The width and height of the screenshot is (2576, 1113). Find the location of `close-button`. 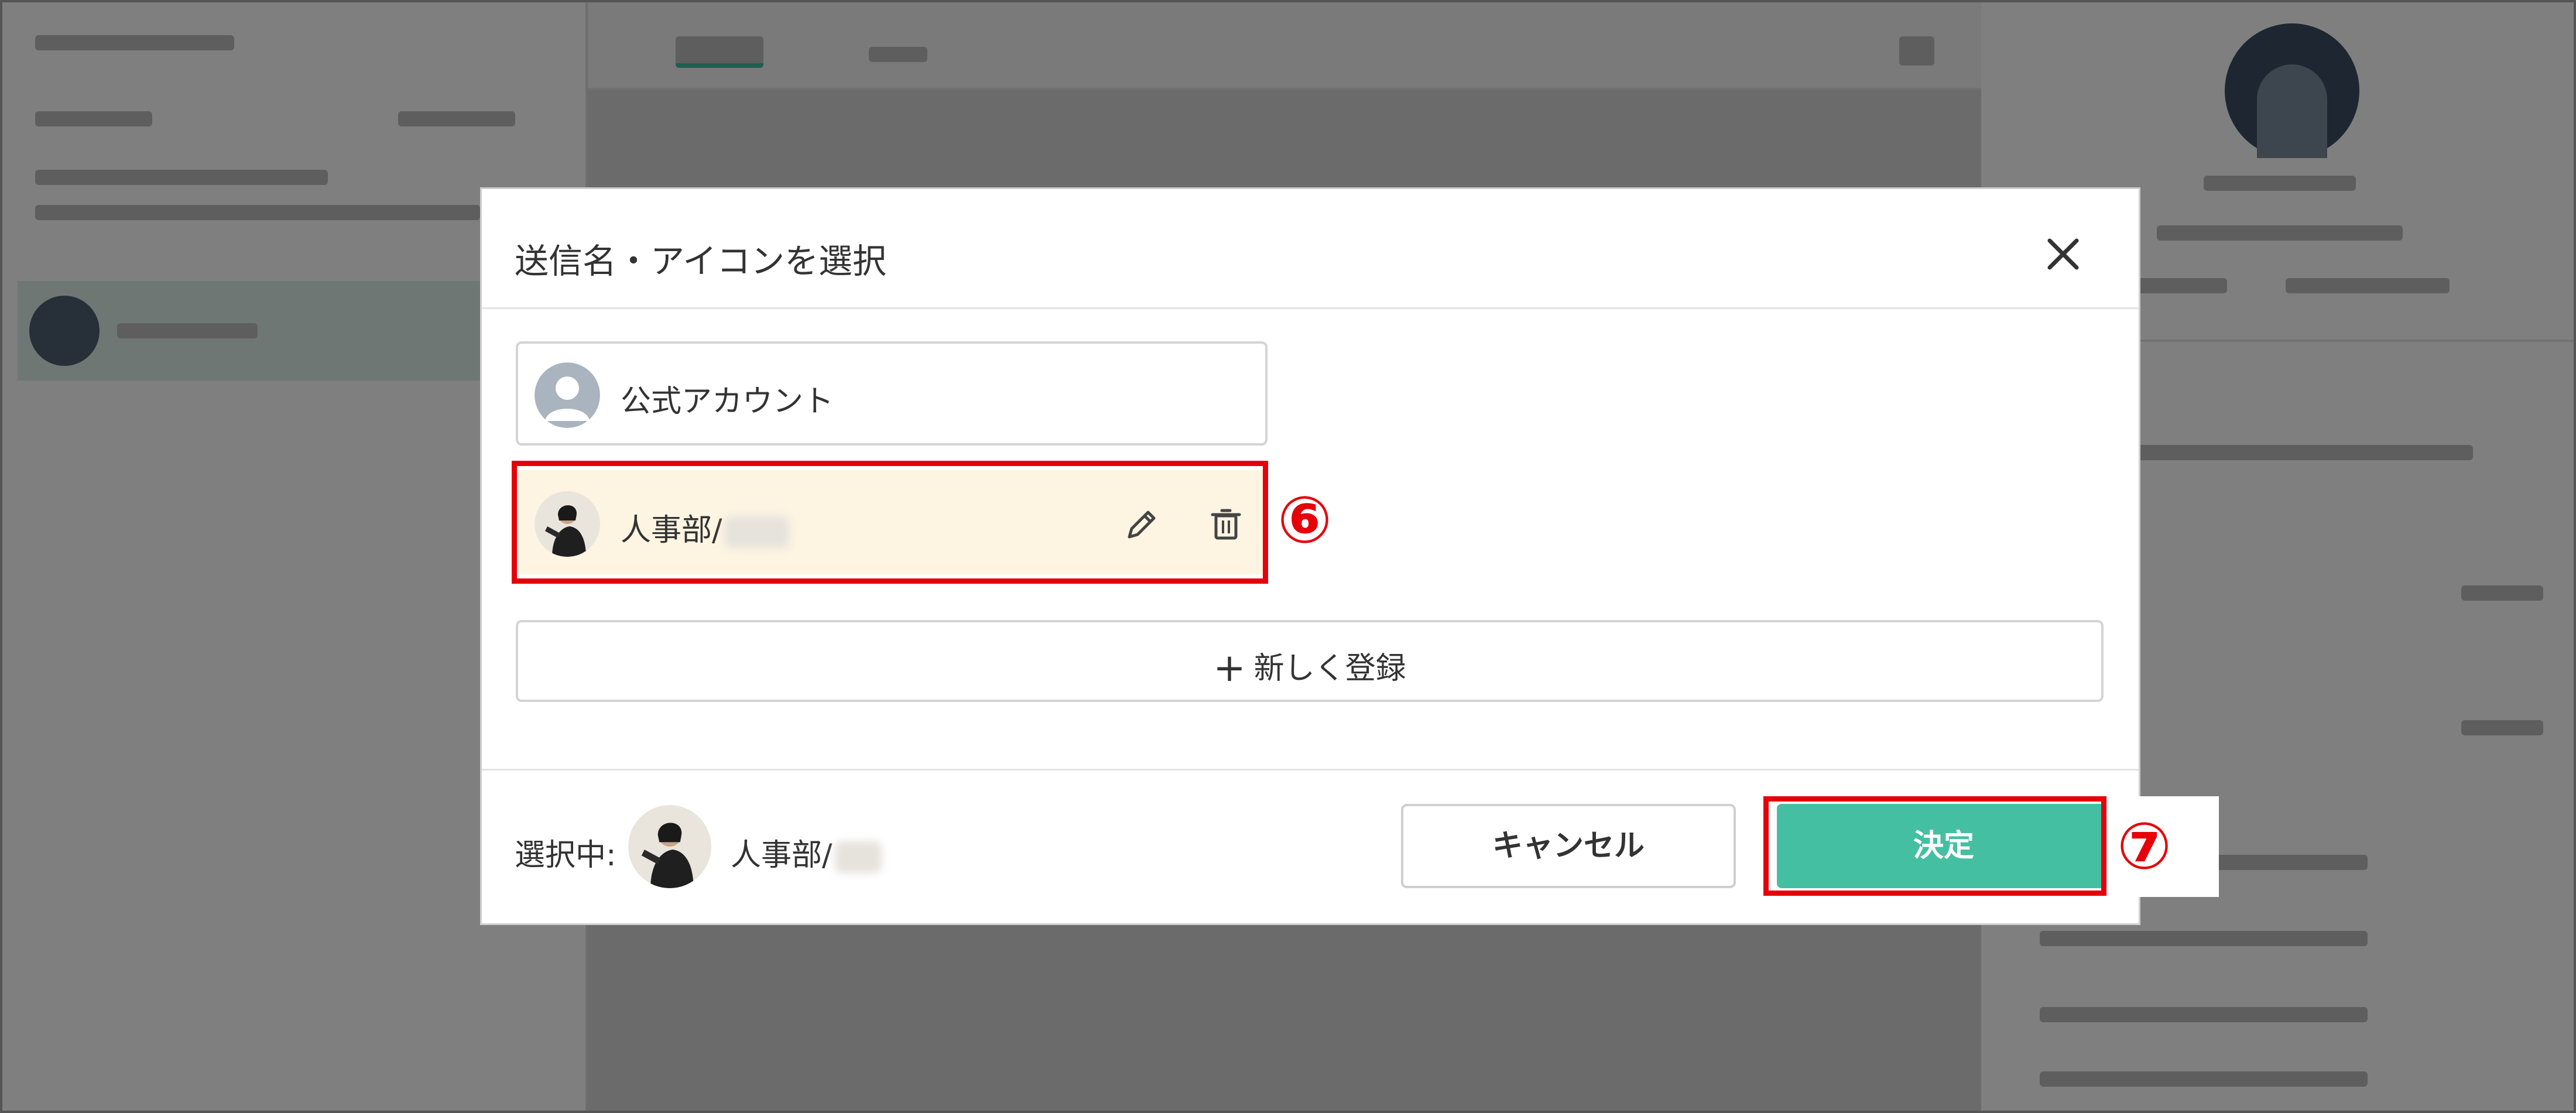

close-button is located at coordinates (2063, 254).